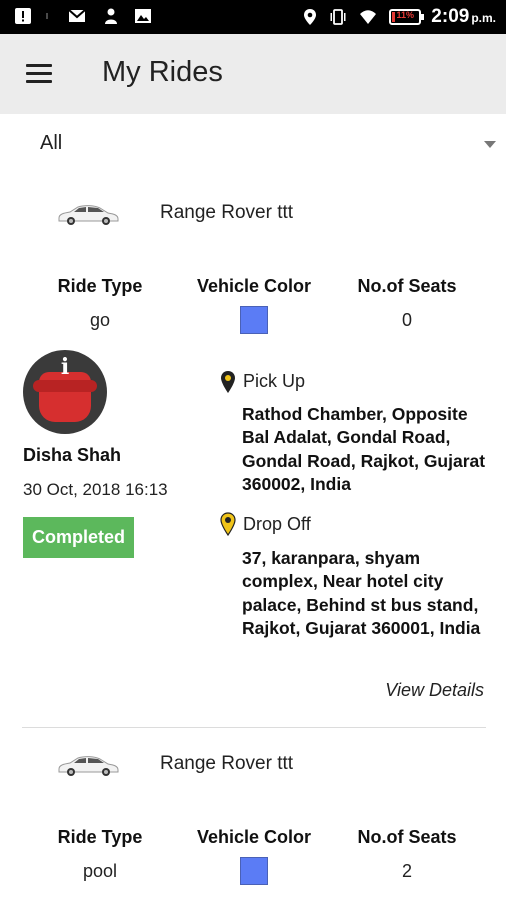 This screenshot has width=506, height=900. I want to click on image-icon, so click(143, 16).